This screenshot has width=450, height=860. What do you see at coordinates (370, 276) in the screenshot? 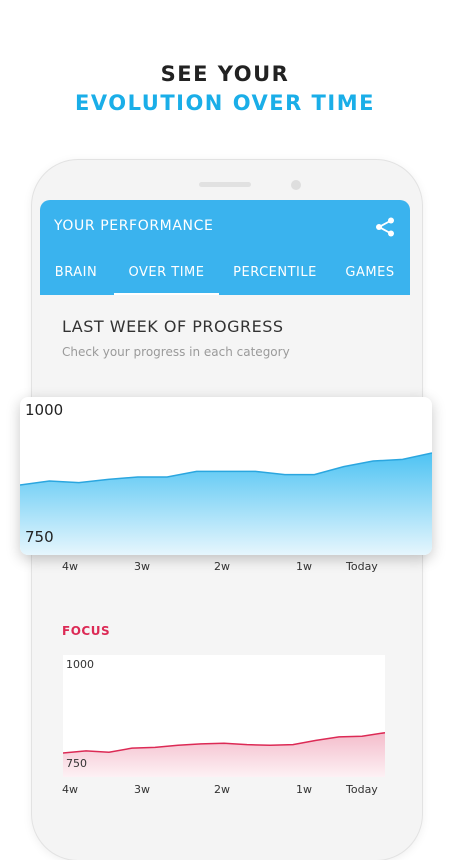
I see `tab-games: GAMES` at bounding box center [370, 276].